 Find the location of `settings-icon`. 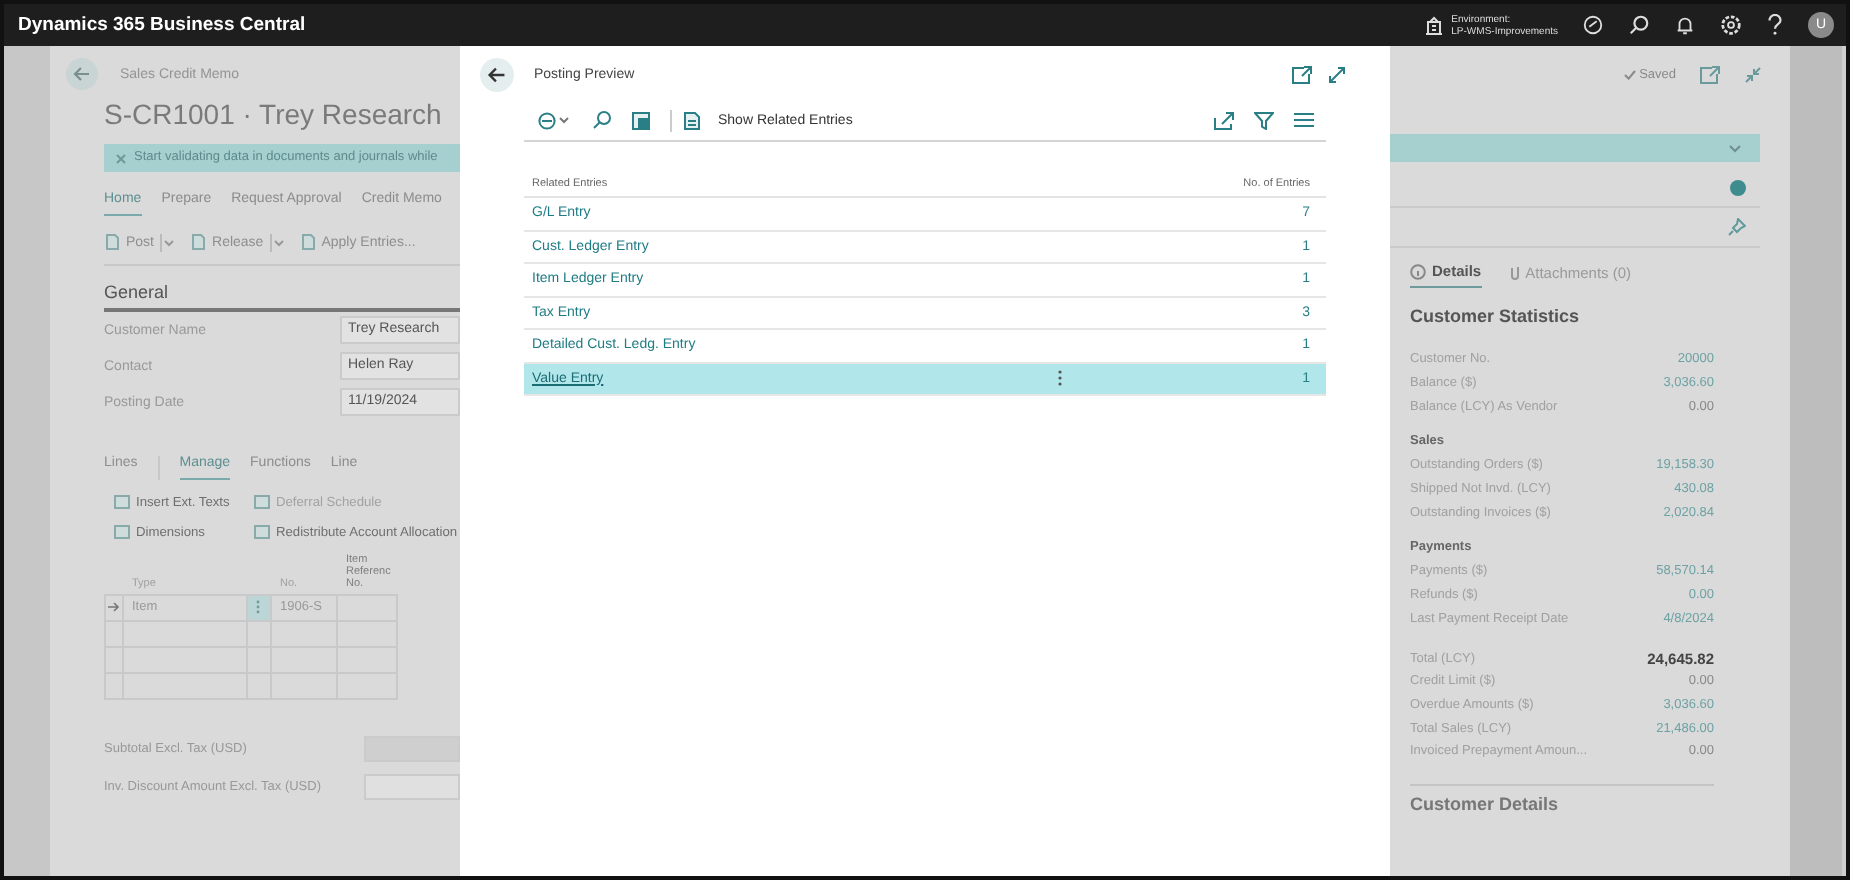

settings-icon is located at coordinates (1731, 25).